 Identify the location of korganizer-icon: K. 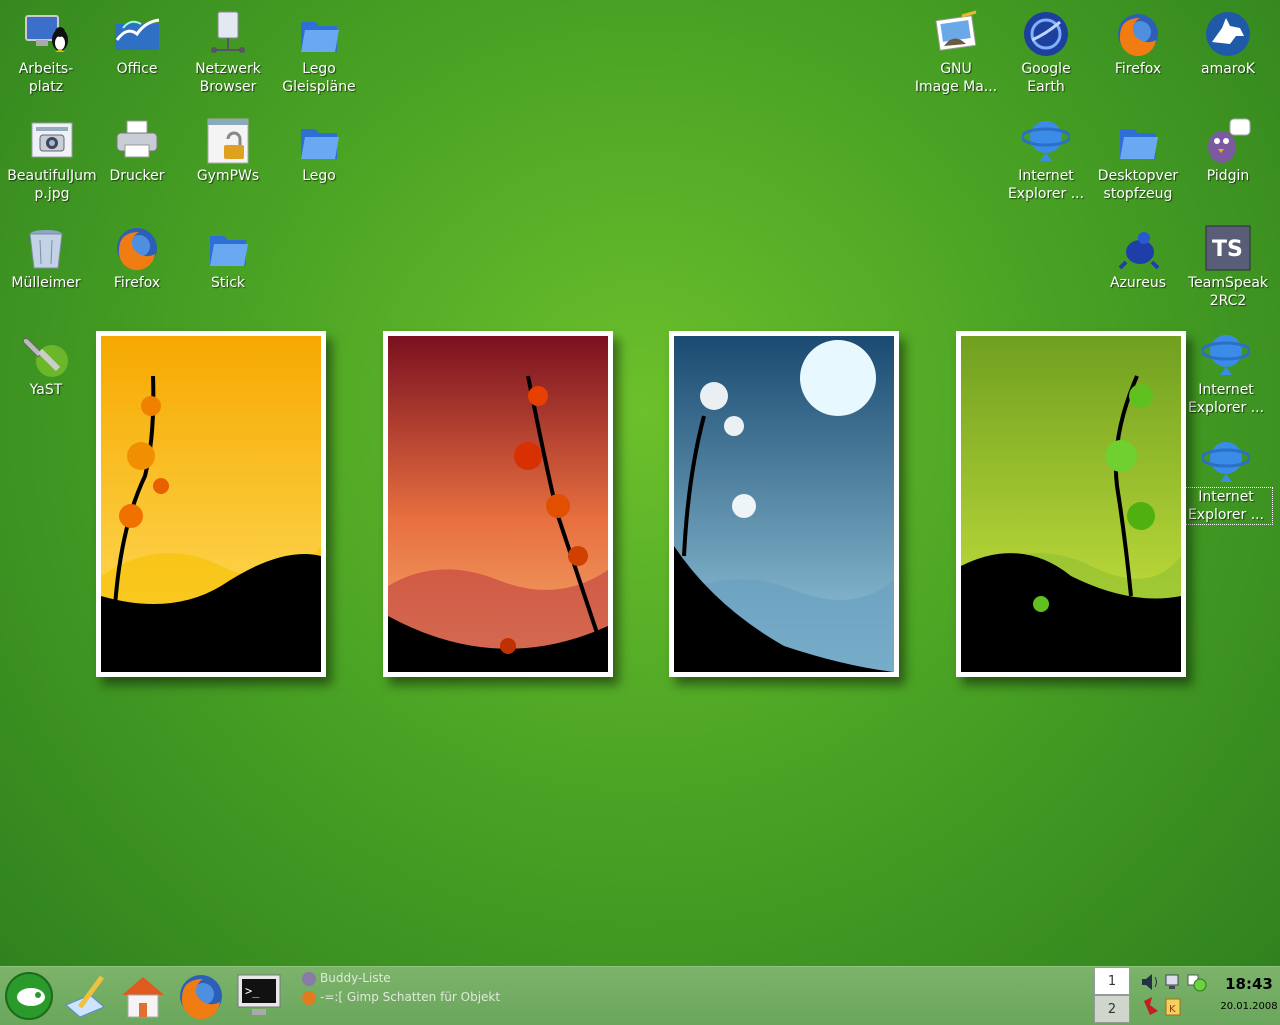
(1173, 1007).